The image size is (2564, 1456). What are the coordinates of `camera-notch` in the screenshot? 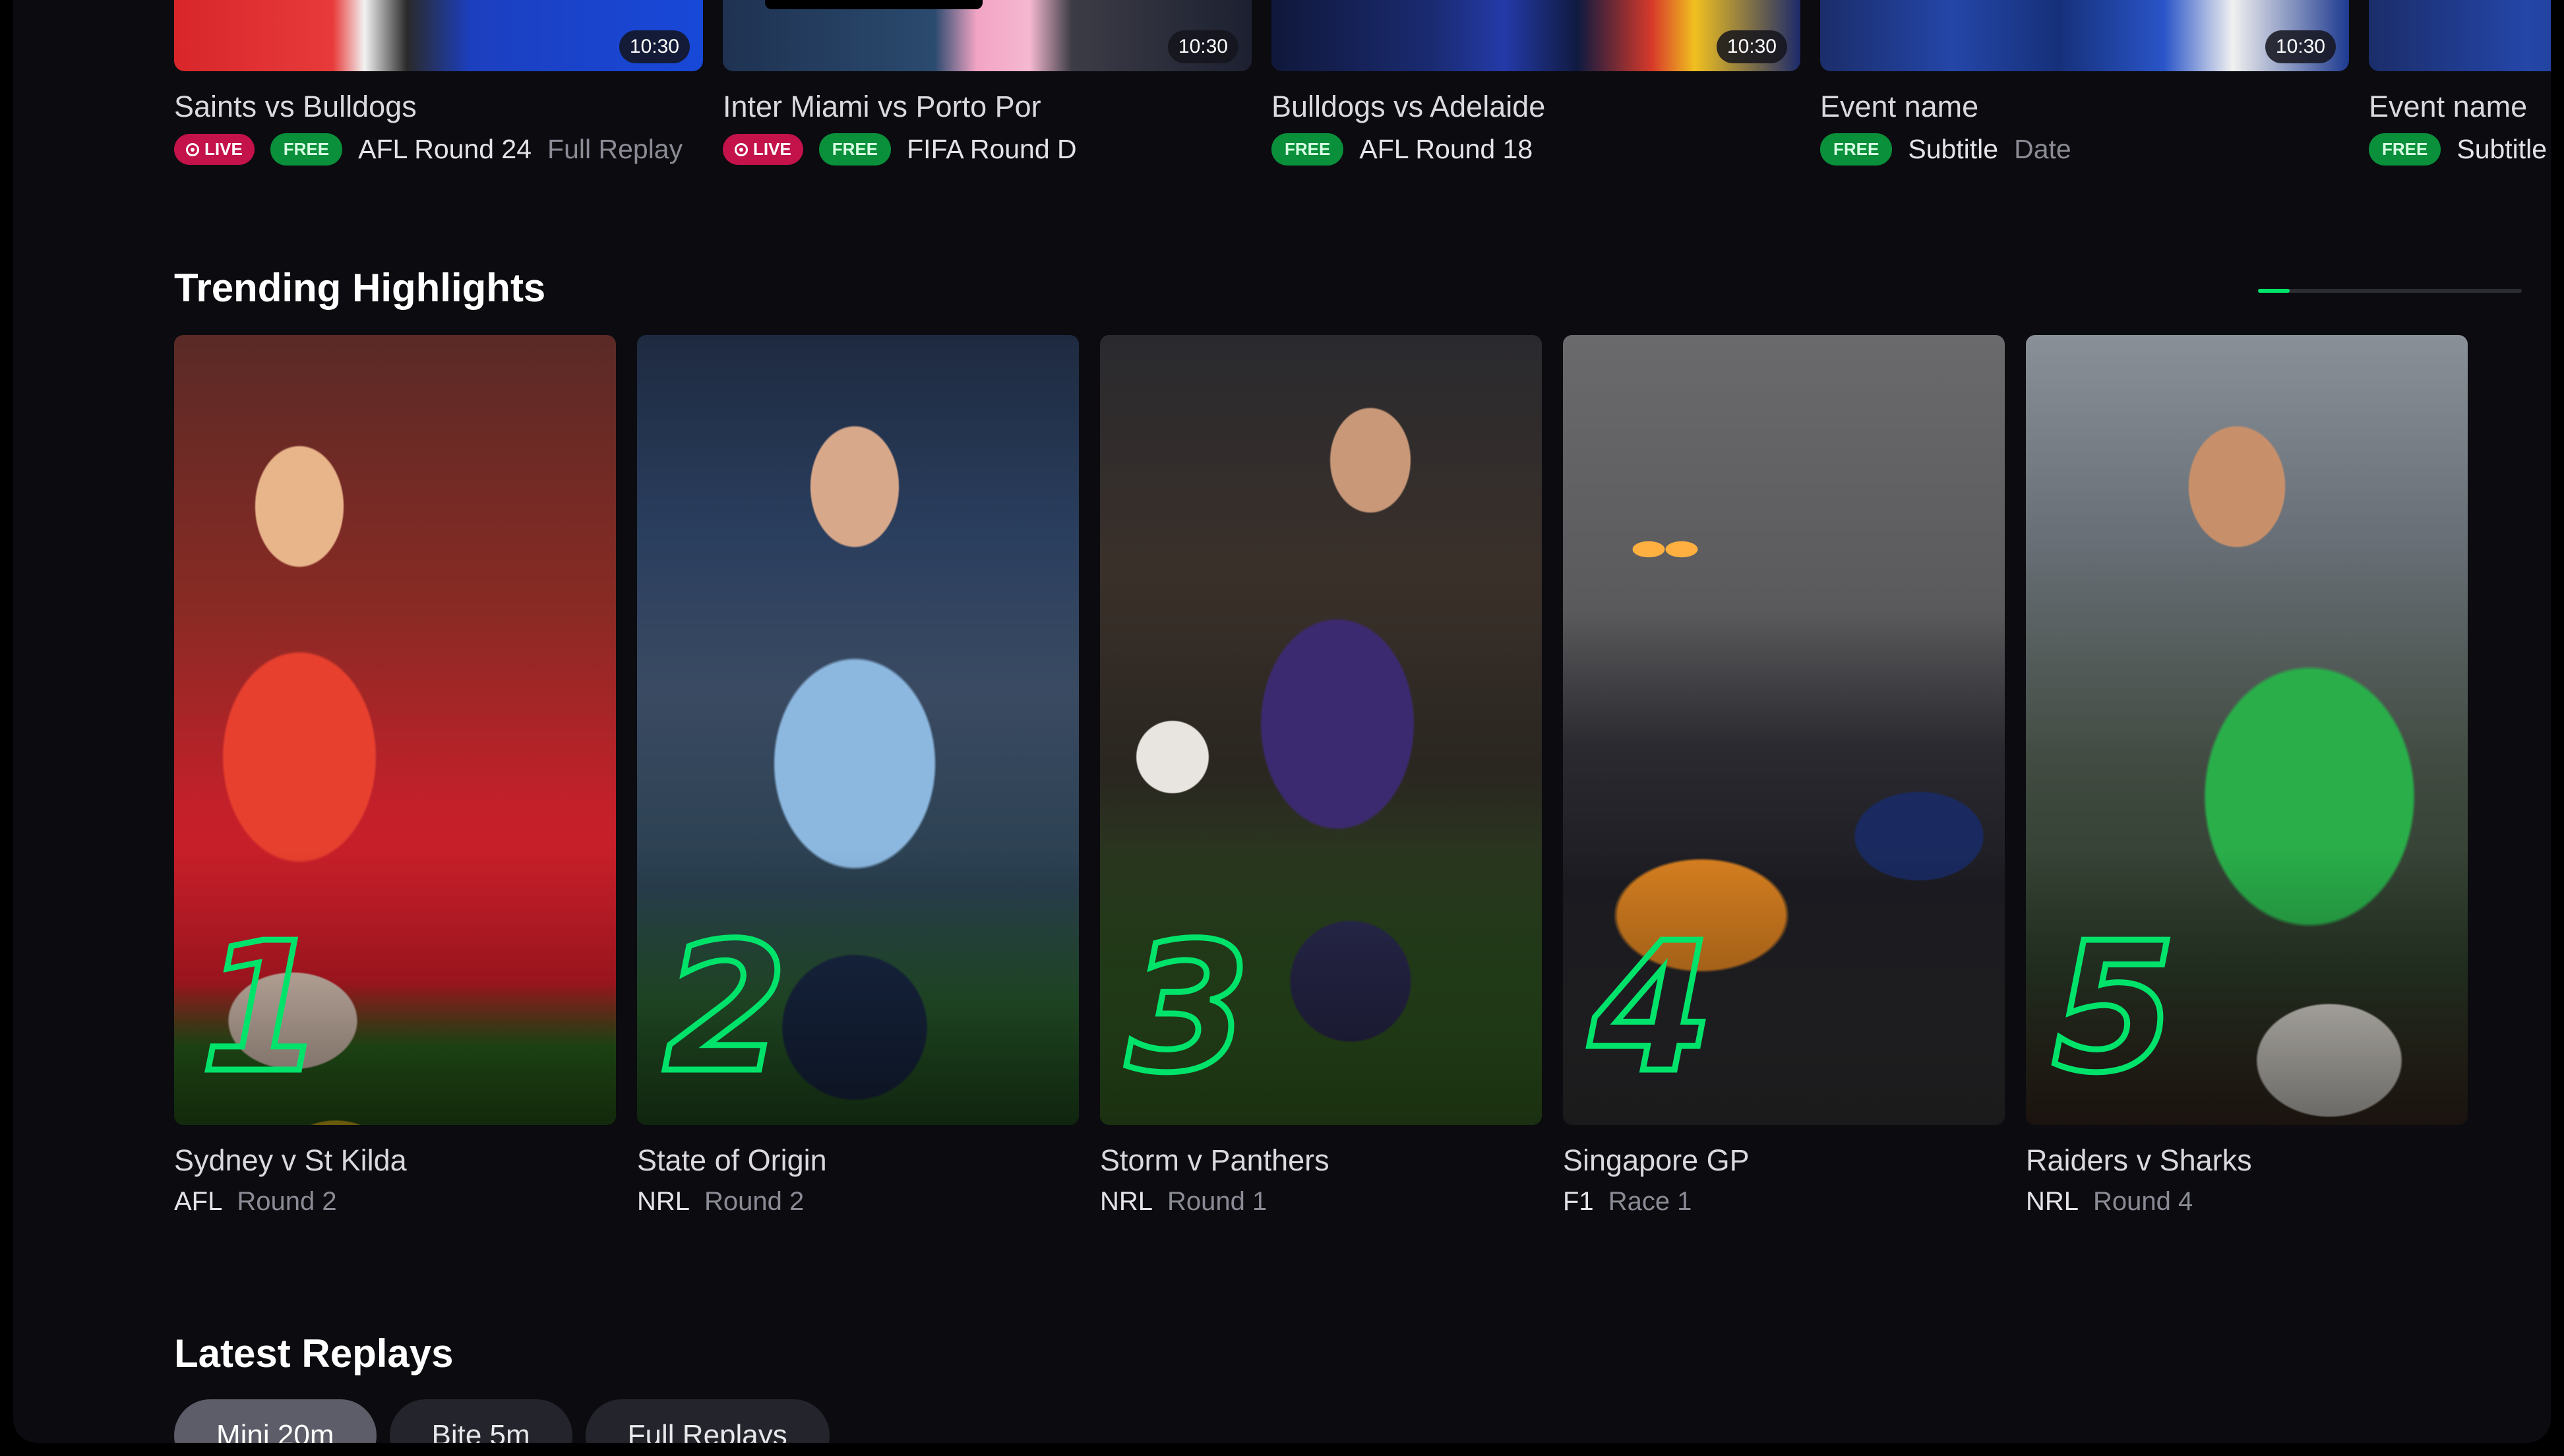 It's located at (874, 4).